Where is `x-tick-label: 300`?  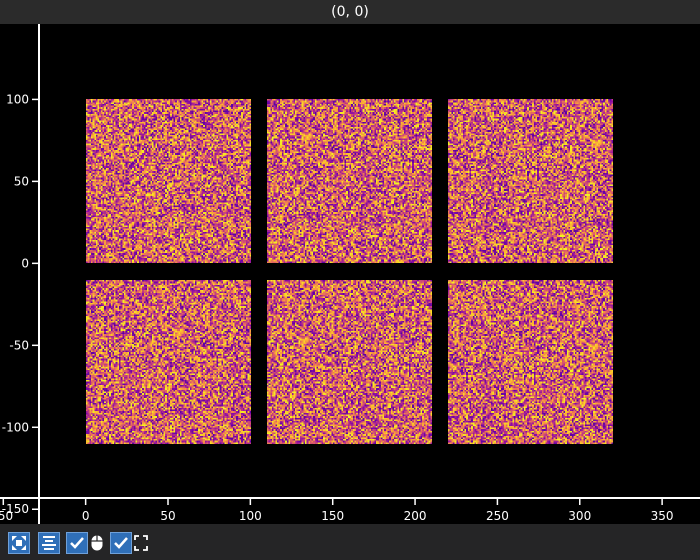 x-tick-label: 300 is located at coordinates (579, 516).